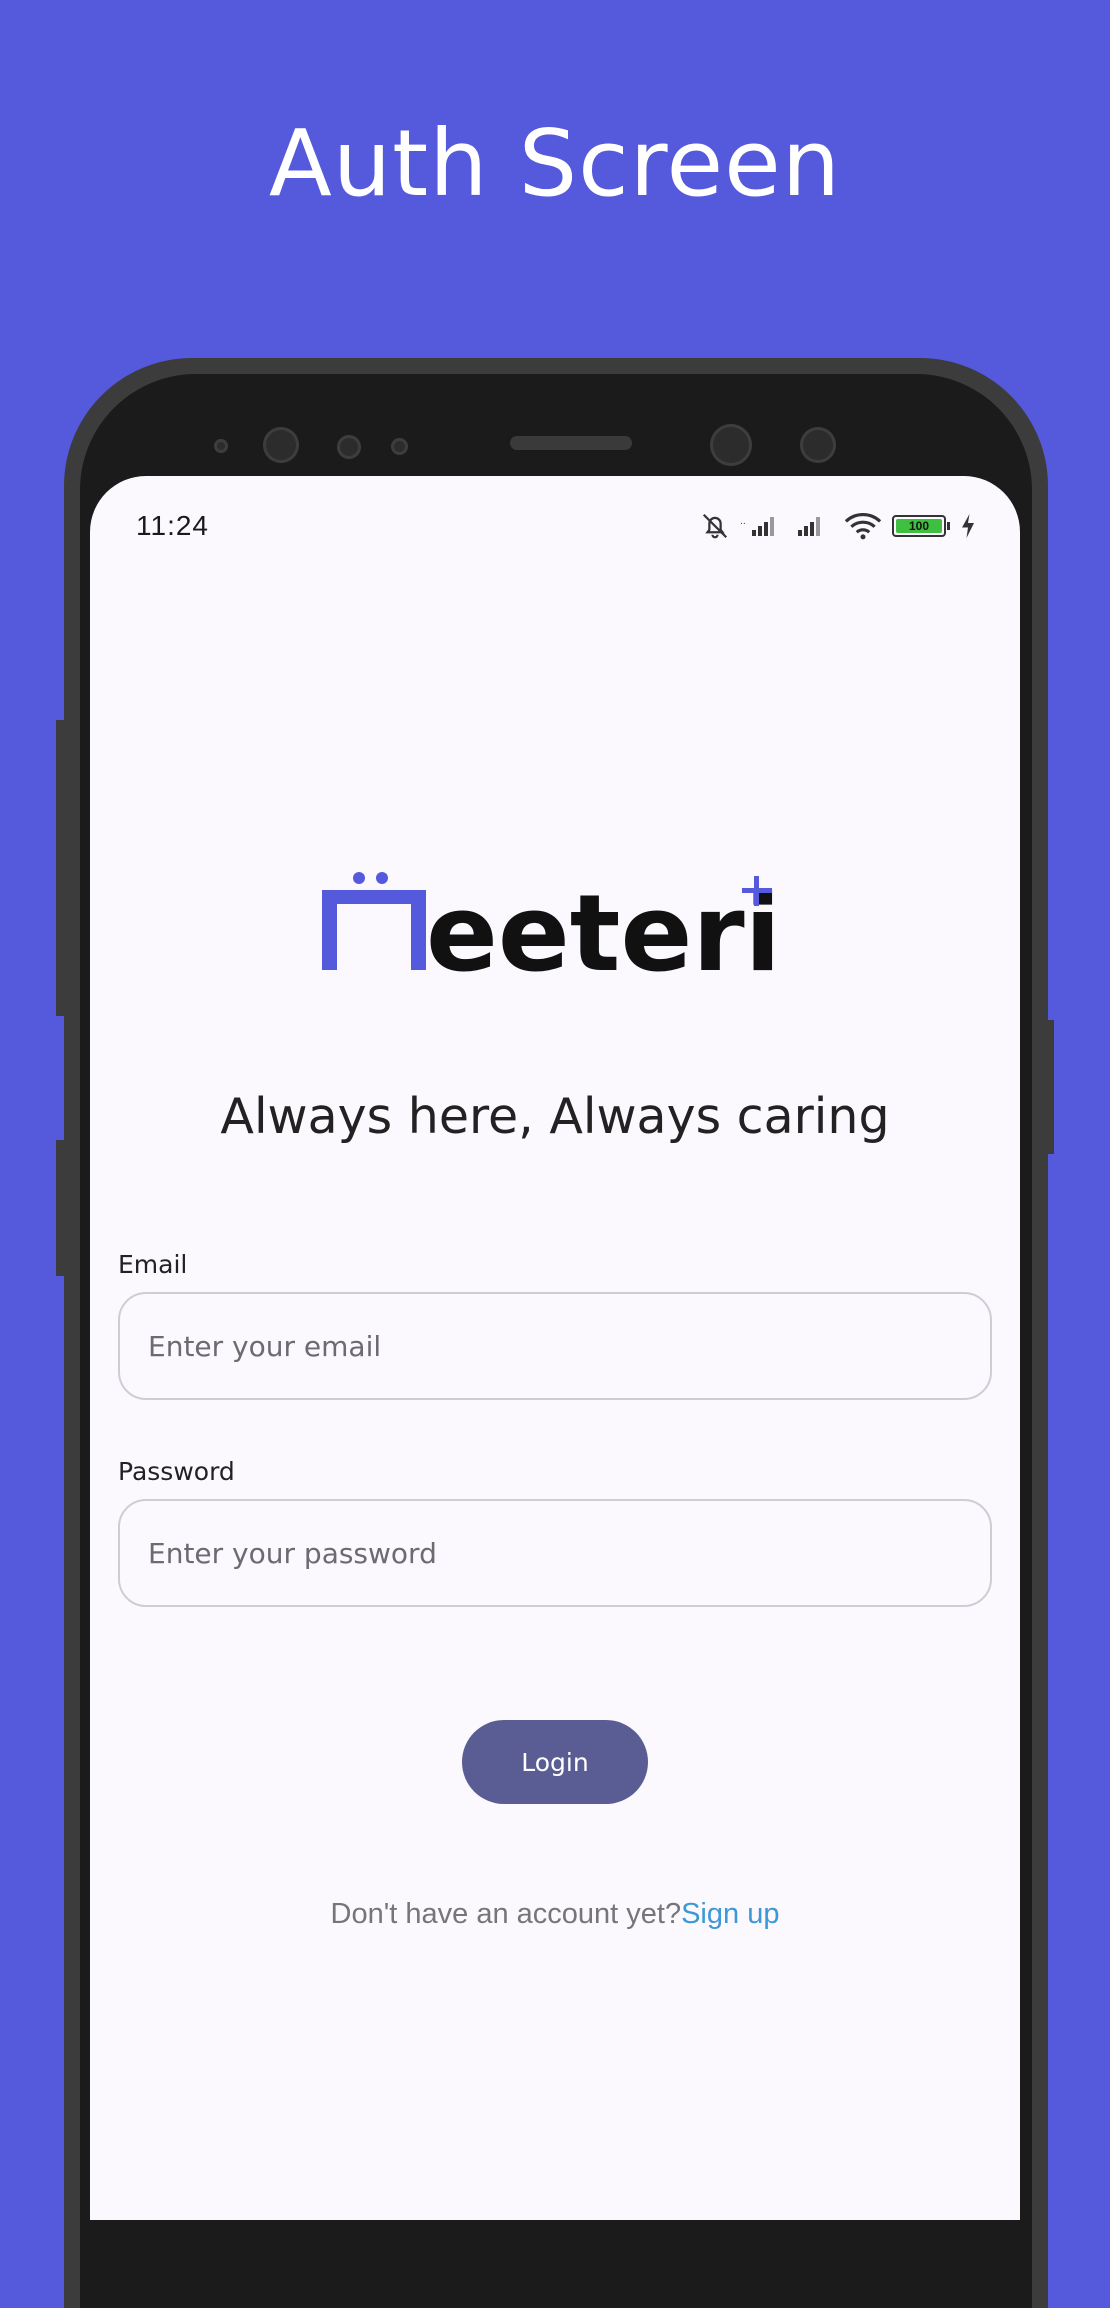 The height and width of the screenshot is (2308, 1110). Describe the element at coordinates (506, 1914) in the screenshot. I see `signup-prompt: Don't have an account yet?` at that location.